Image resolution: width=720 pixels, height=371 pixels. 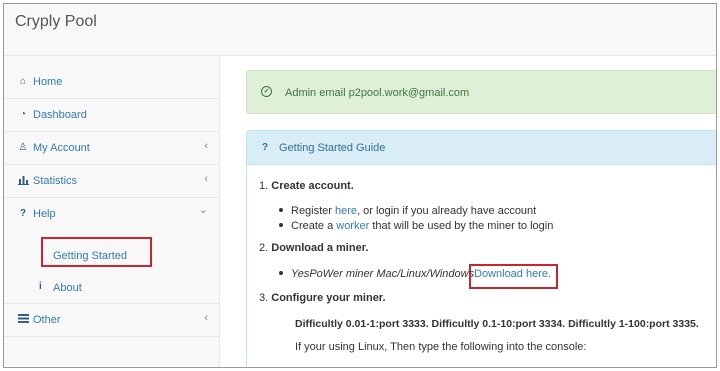 What do you see at coordinates (513, 276) in the screenshot?
I see `highlight-box-download` at bounding box center [513, 276].